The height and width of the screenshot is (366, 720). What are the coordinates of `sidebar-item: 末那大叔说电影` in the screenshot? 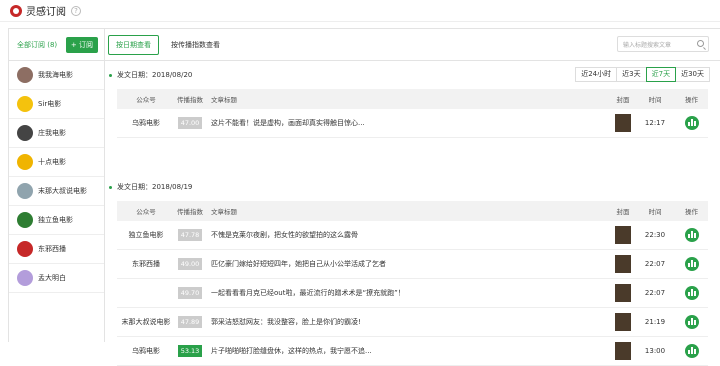 It's located at (56, 191).